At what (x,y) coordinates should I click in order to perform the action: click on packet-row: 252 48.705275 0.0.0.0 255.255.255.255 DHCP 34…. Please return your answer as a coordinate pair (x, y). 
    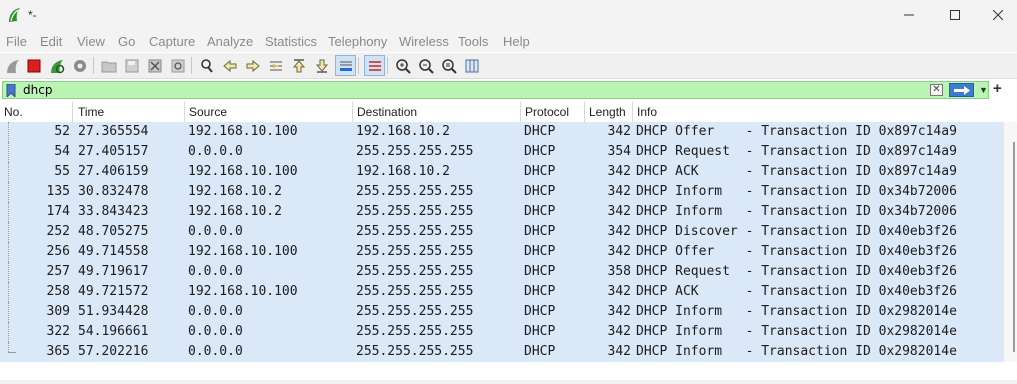
    Looking at the image, I should click on (502, 232).